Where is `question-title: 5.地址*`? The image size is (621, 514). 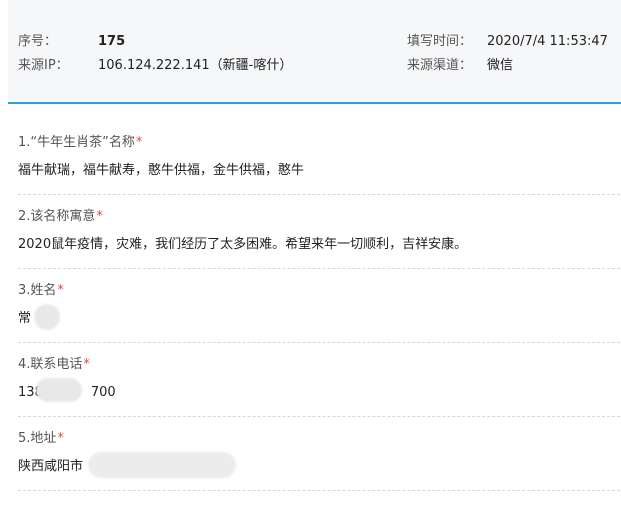 question-title: 5.地址* is located at coordinates (41, 439).